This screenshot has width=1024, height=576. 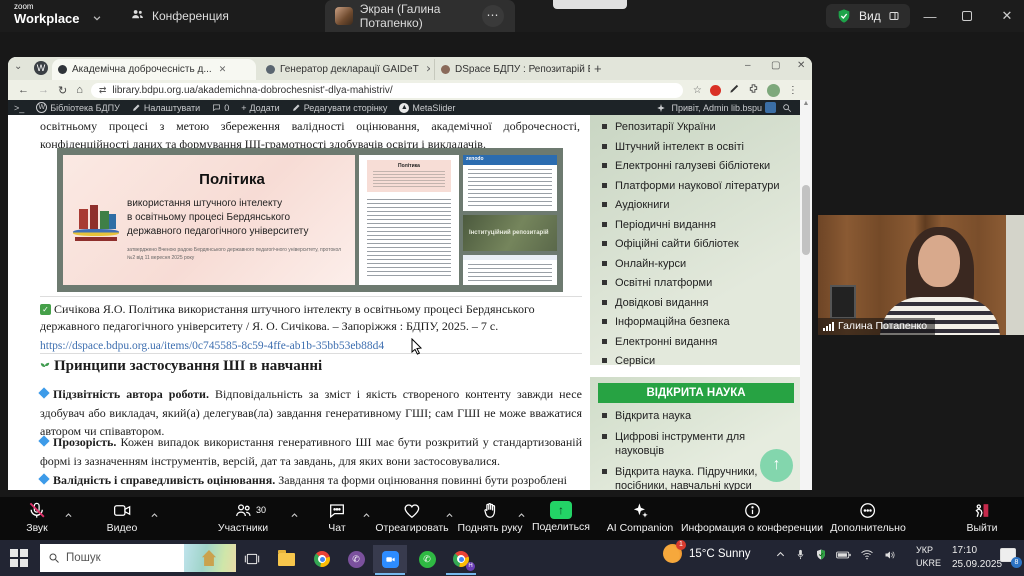 I want to click on mute-button: Звук, so click(x=37, y=517).